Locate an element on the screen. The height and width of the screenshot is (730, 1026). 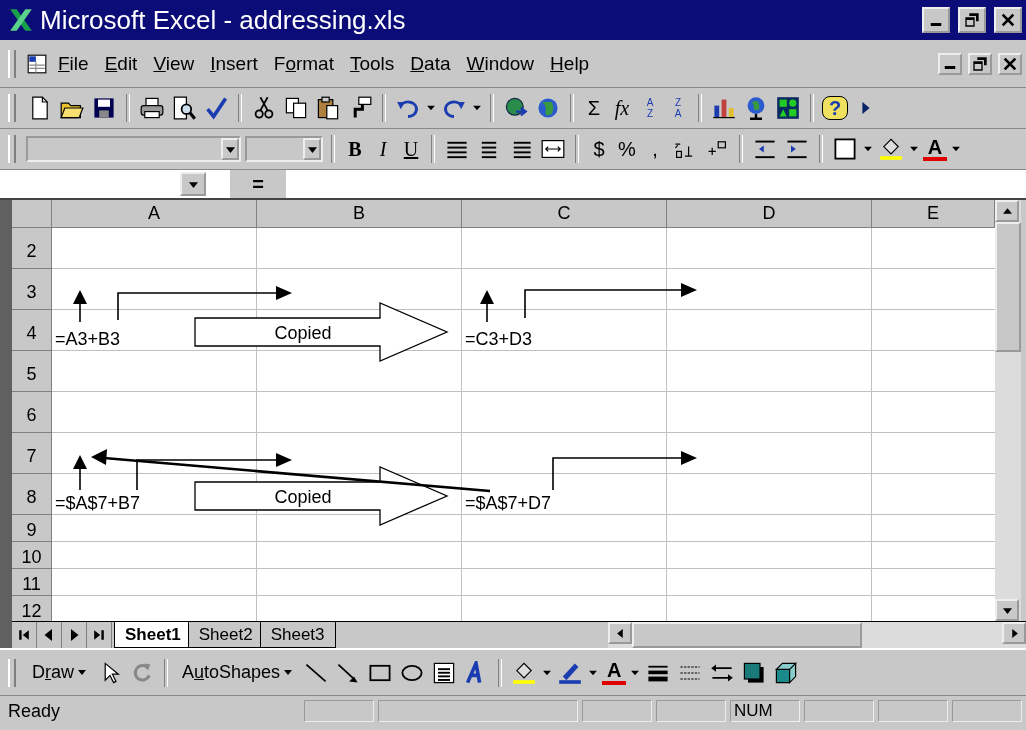
column-header: B is located at coordinates (359, 214).